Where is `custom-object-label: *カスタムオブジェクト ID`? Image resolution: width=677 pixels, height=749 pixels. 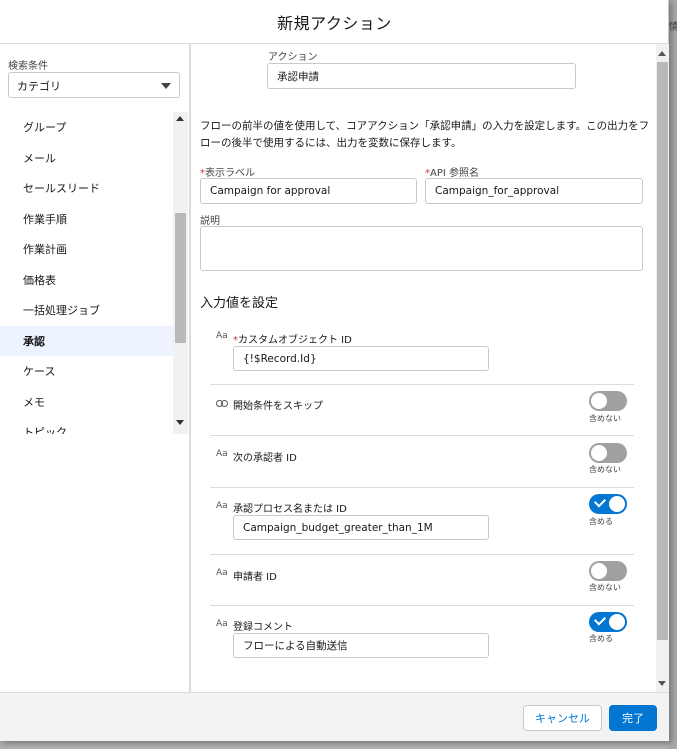 custom-object-label: *カスタムオブジェクト ID is located at coordinates (292, 340).